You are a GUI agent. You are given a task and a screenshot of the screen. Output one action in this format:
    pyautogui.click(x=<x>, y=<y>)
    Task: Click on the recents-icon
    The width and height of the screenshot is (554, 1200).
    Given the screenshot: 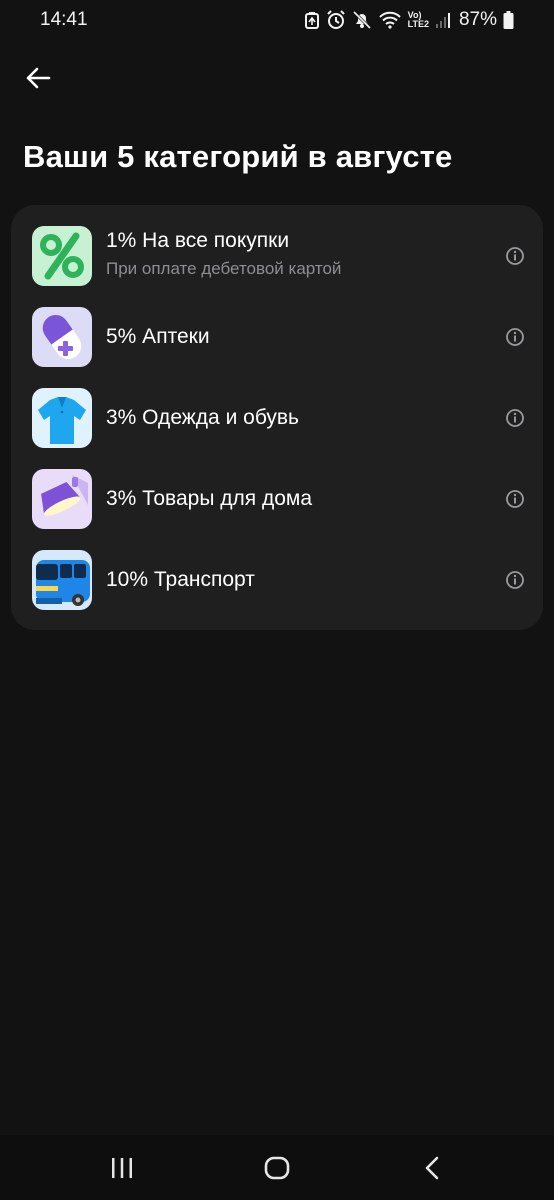 What is the action you would take?
    pyautogui.click(x=122, y=1168)
    